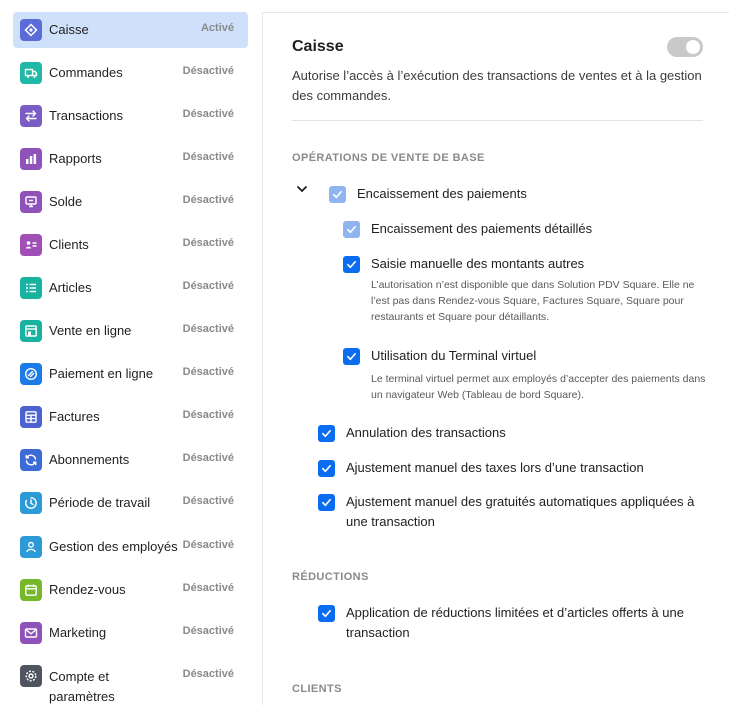 Image resolution: width=729 pixels, height=707 pixels. Describe the element at coordinates (685, 47) in the screenshot. I see `permission-toggle` at that location.